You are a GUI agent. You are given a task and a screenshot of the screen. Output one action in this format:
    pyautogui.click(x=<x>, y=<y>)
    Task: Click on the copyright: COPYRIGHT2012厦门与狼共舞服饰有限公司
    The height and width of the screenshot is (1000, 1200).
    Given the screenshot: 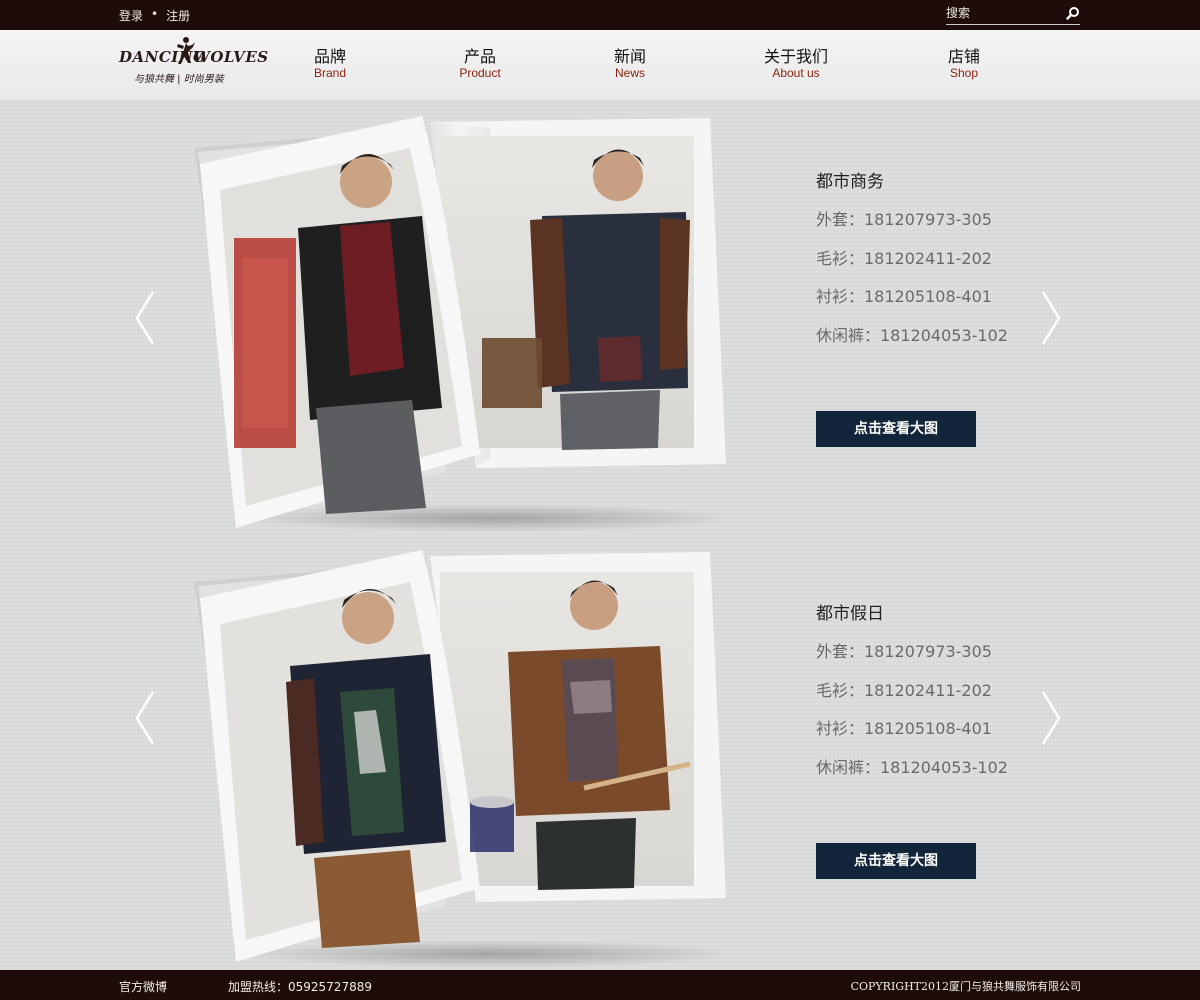 What is the action you would take?
    pyautogui.click(x=965, y=986)
    